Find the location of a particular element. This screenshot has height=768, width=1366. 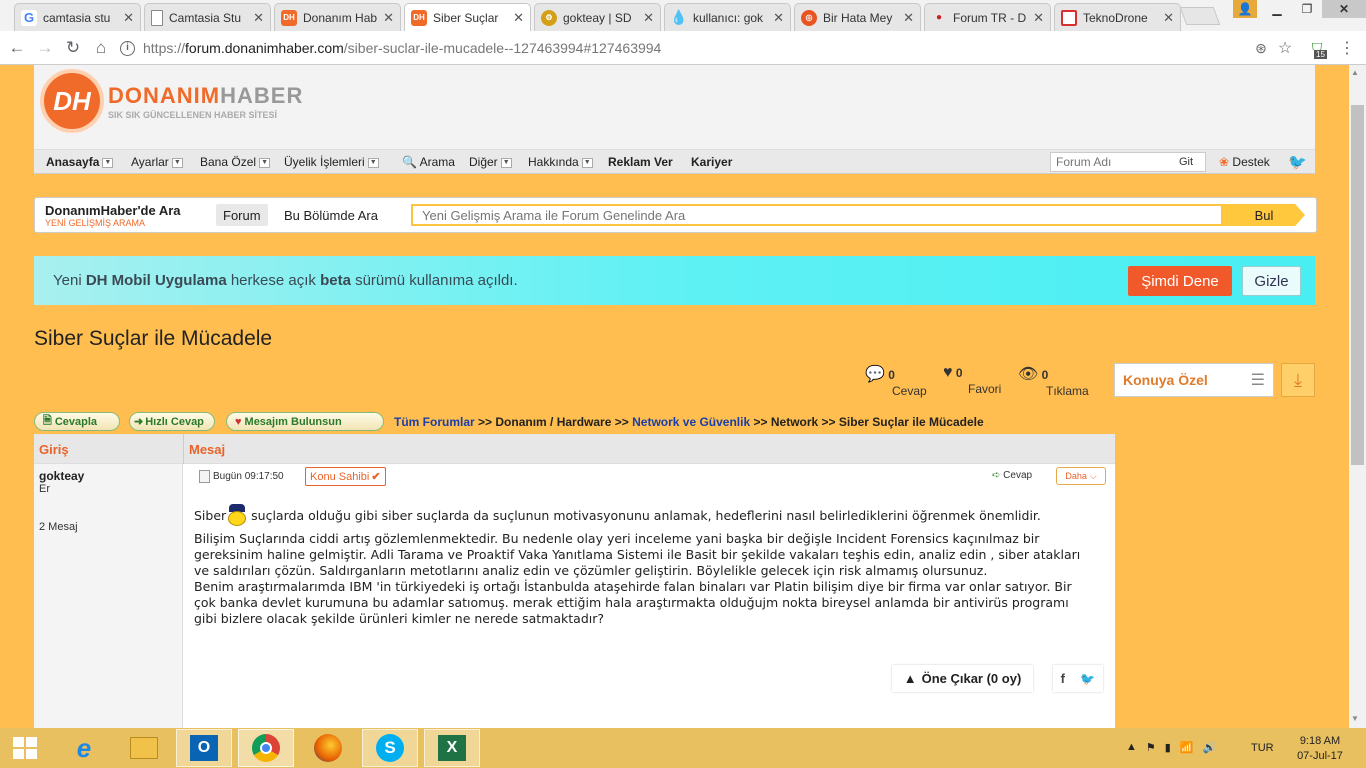

menu-arama: 🔍 Arama is located at coordinates (428, 162).